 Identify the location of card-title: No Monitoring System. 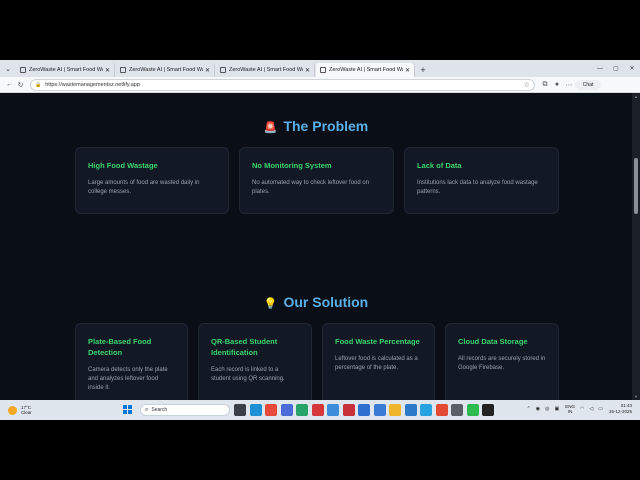
(292, 165).